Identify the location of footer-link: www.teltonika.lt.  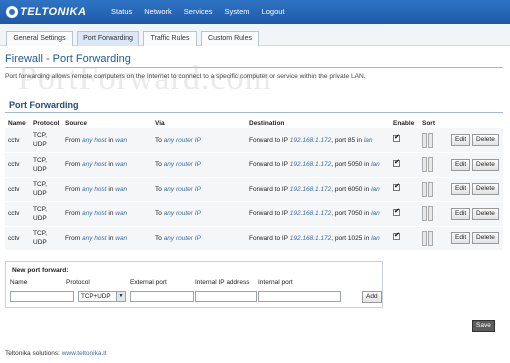
(84, 353).